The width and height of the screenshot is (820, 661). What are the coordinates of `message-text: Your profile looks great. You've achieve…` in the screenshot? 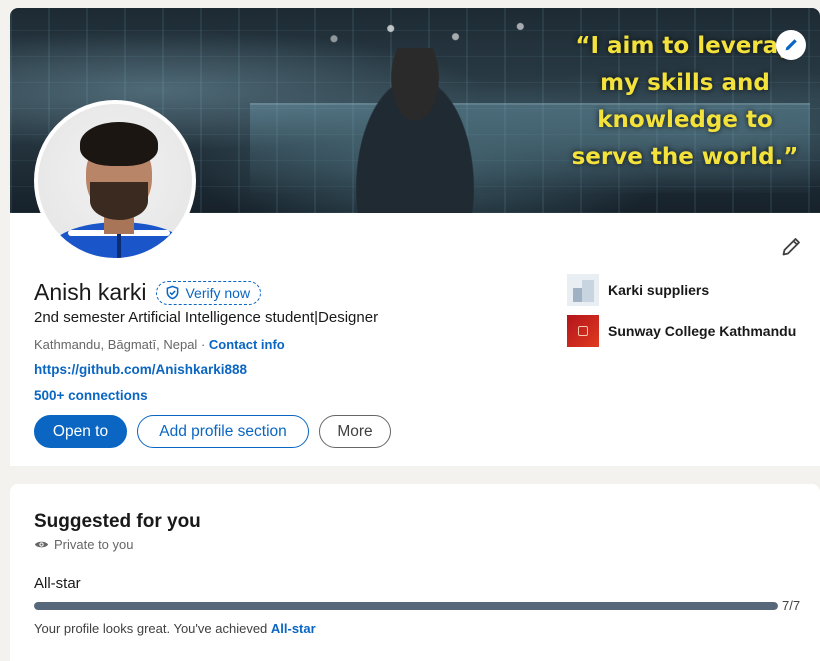 It's located at (152, 628).